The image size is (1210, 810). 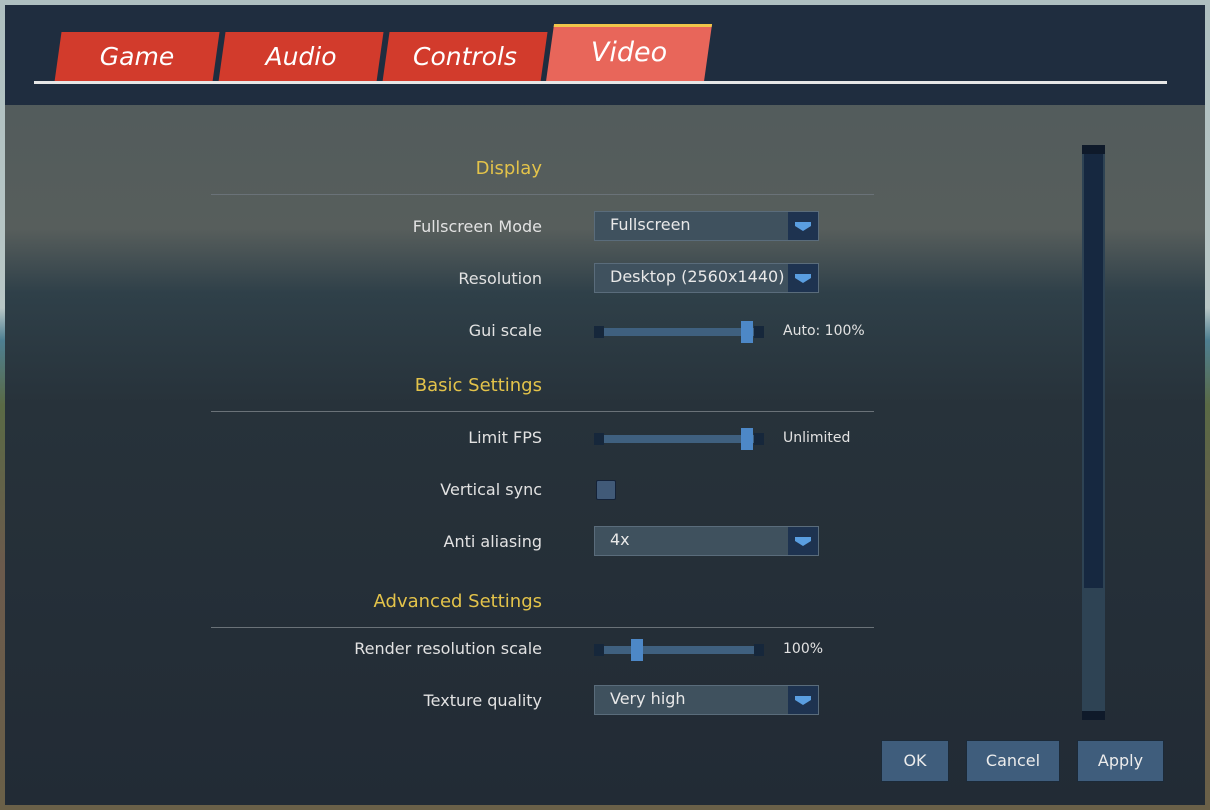 What do you see at coordinates (492, 541) in the screenshot?
I see `anti-aliasing-label: Anti aliasing` at bounding box center [492, 541].